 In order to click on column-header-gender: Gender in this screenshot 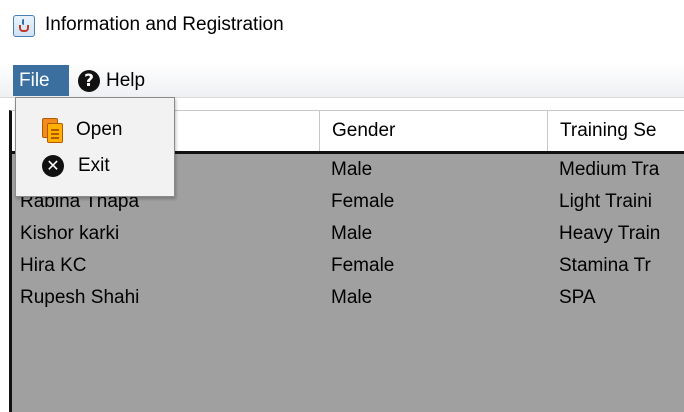, I will do `click(433, 131)`.